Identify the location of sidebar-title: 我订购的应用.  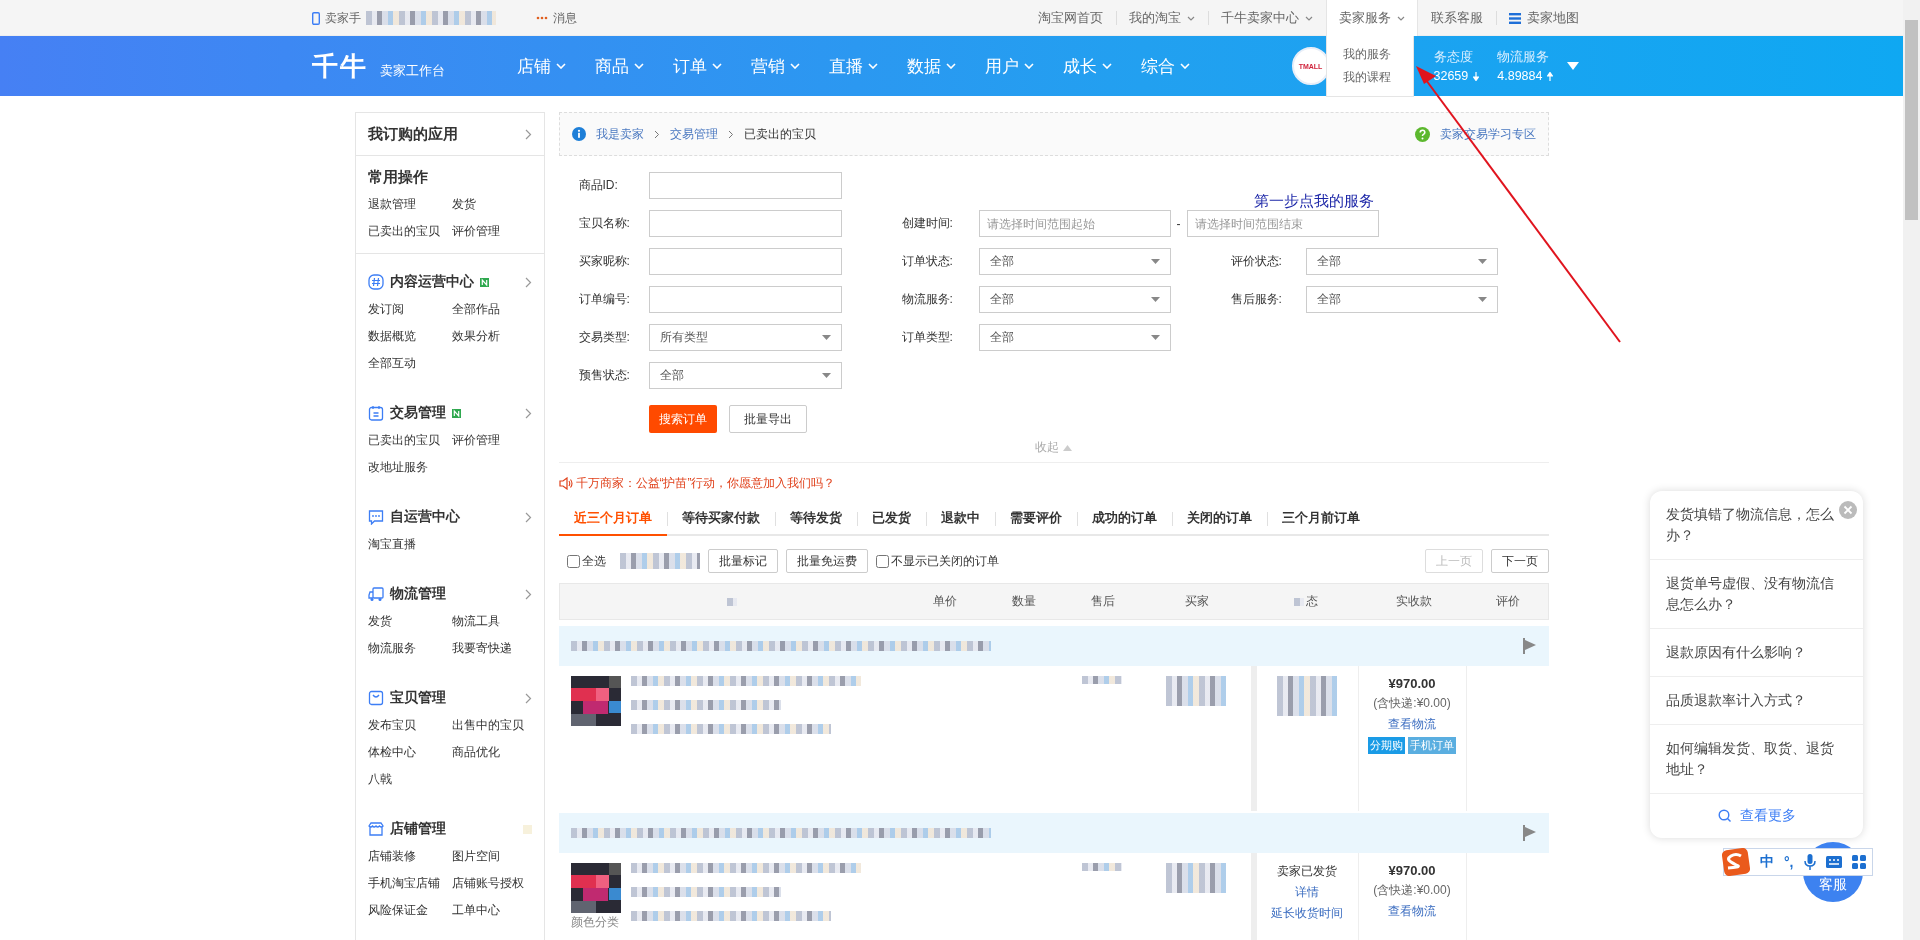
(412, 134).